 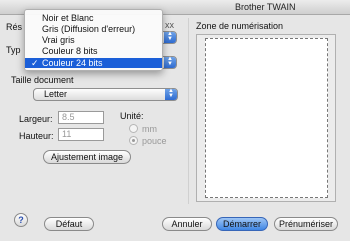 What do you see at coordinates (265, 7) in the screenshot?
I see `window-title: Brother TWAIN` at bounding box center [265, 7].